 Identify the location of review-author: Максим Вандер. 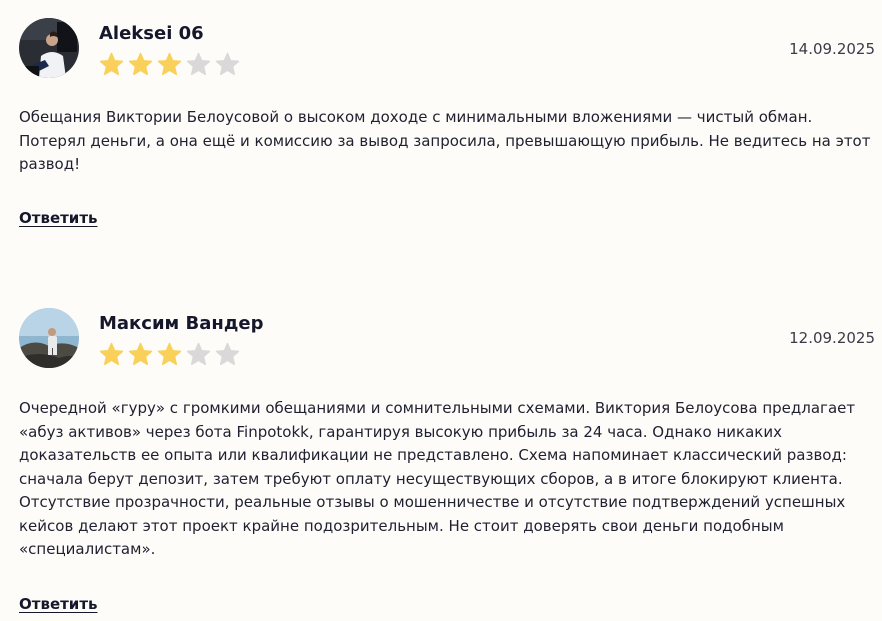
(181, 323).